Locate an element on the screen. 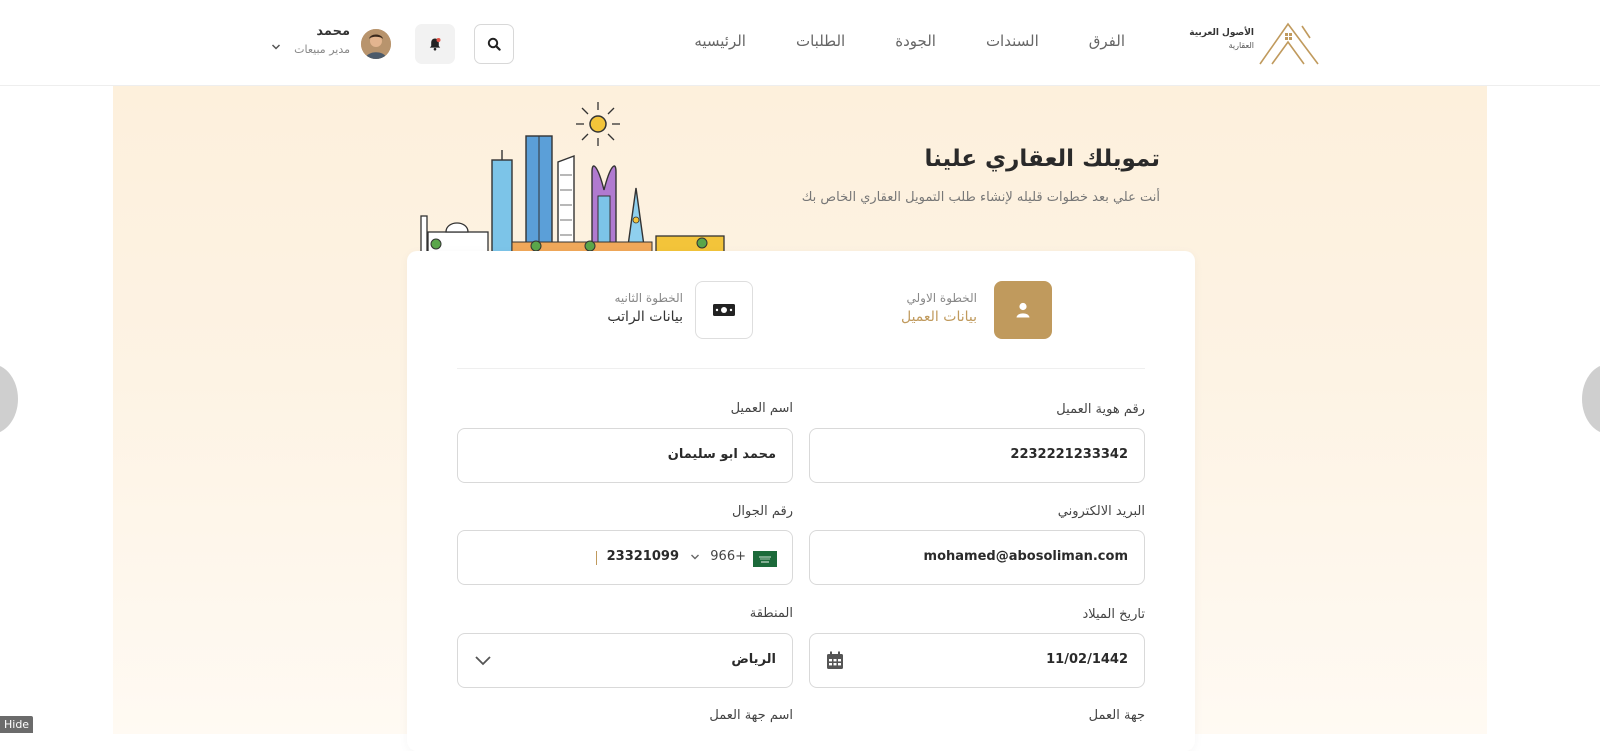 This screenshot has width=1600, height=751. phone-value: 23321099 is located at coordinates (642, 556).